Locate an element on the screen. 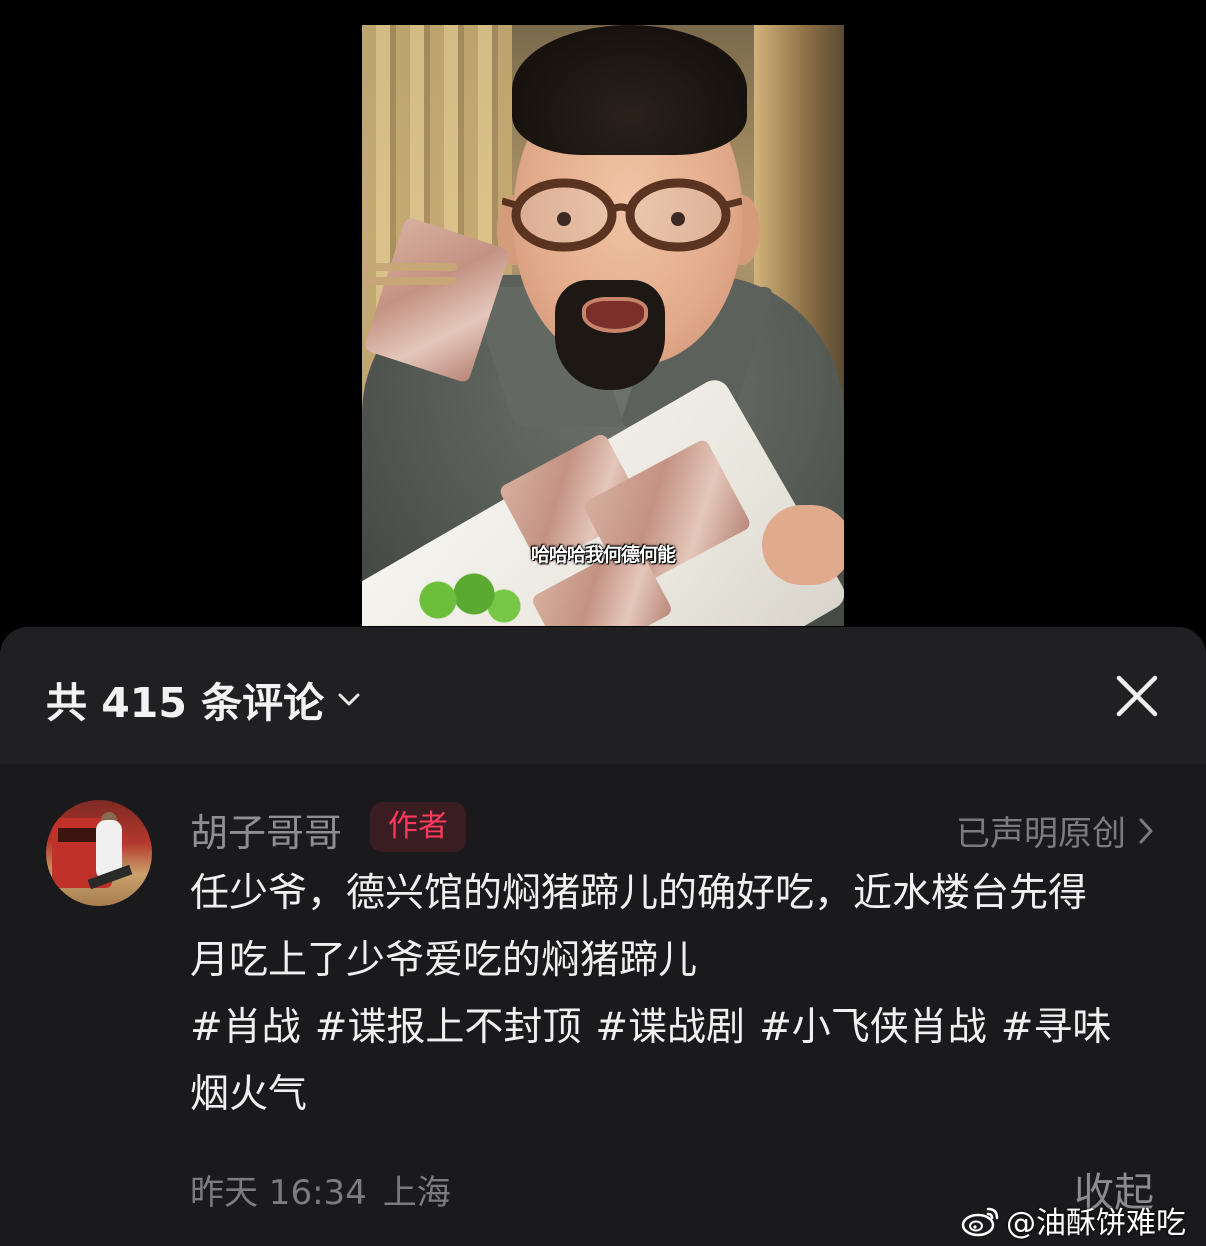 The height and width of the screenshot is (1246, 1206). hashtag-link: #谍战剧 is located at coordinates (670, 1027).